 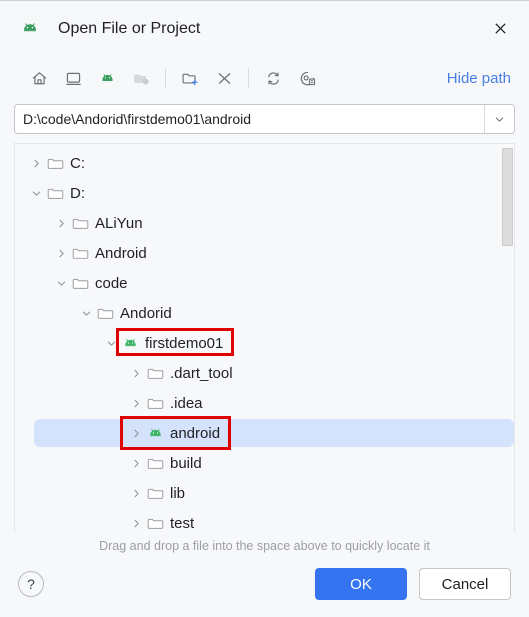 I want to click on tree-row: test, so click(x=264, y=520).